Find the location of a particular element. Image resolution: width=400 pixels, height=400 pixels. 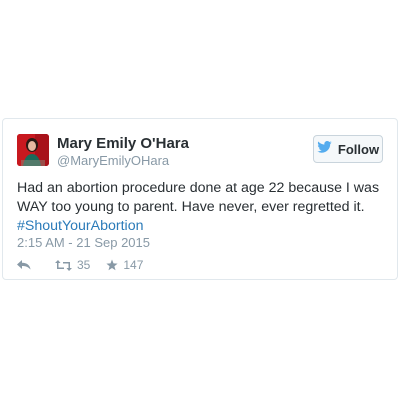

hashtag-link: #ShoutYourAbortion is located at coordinates (80, 226).